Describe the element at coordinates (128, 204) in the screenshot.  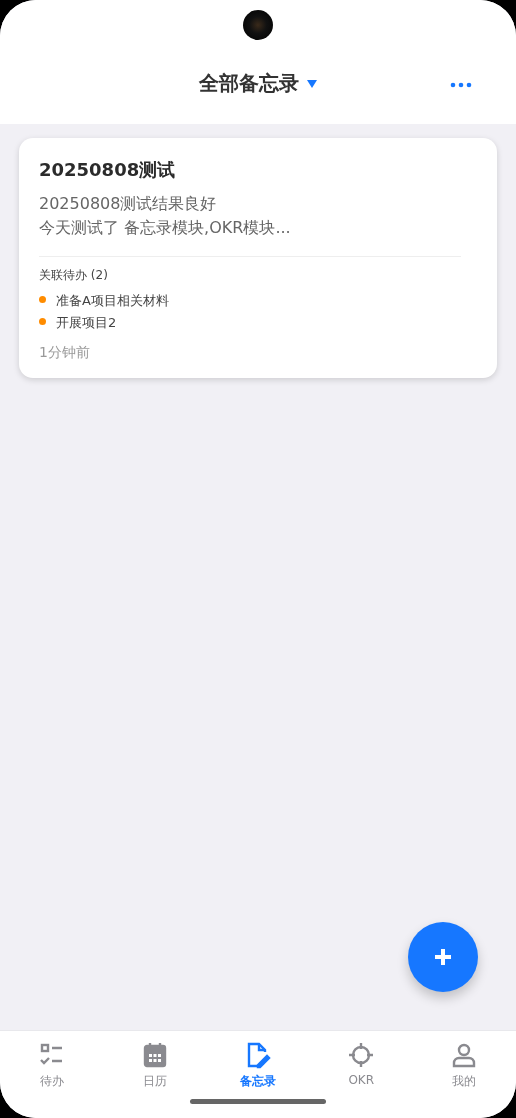
I see `memo-preview: 20250808测试结果良好` at that location.